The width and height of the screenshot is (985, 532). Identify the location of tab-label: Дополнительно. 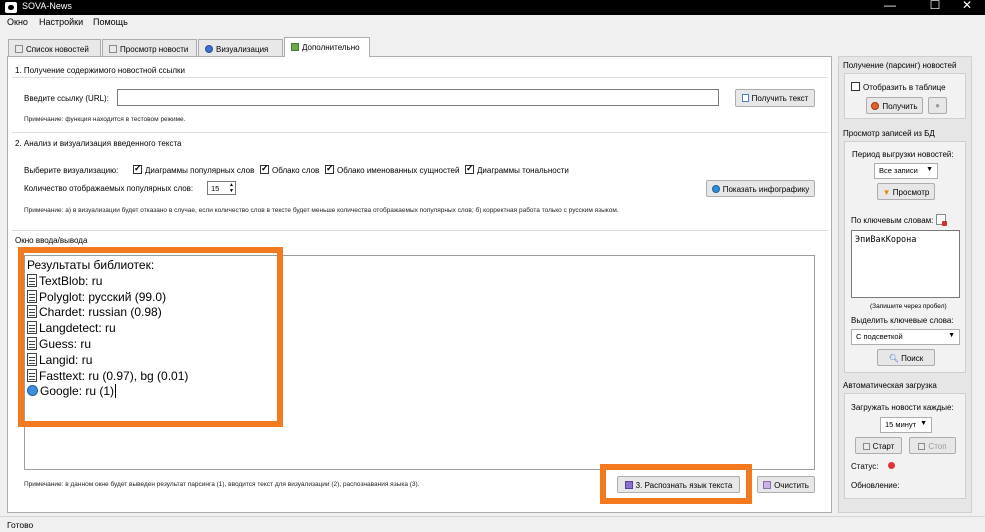
(331, 47).